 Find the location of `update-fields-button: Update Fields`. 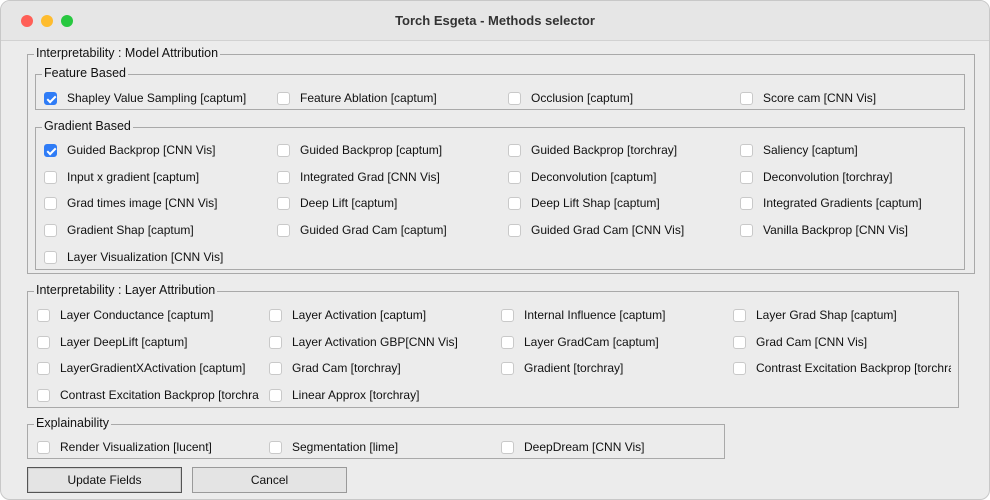

update-fields-button: Update Fields is located at coordinates (104, 480).